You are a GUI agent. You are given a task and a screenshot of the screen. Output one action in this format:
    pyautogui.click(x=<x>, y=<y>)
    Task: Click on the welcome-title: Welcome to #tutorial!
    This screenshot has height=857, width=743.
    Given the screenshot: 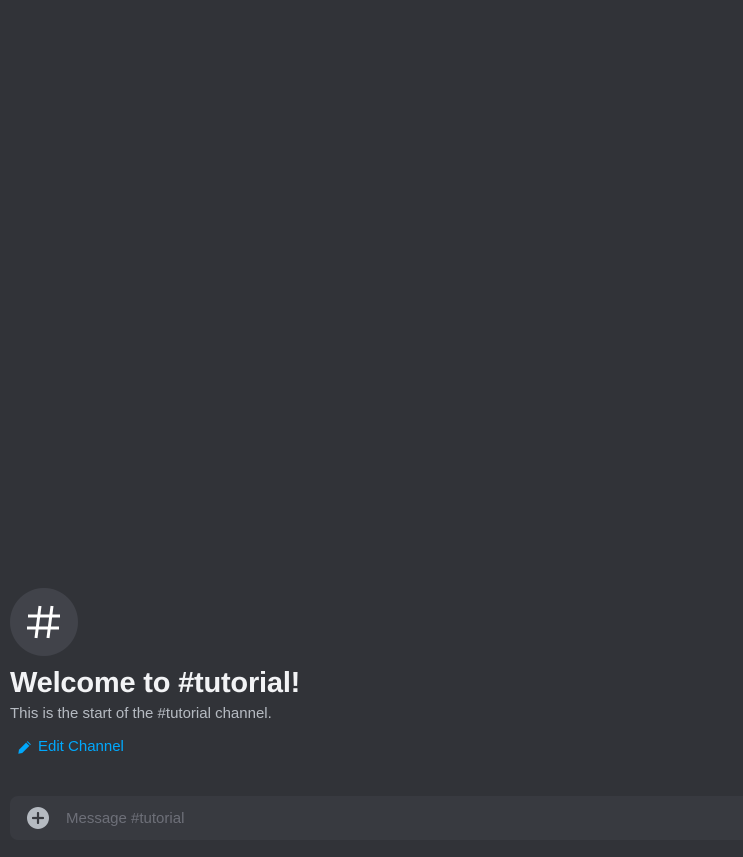 What is the action you would take?
    pyautogui.click(x=155, y=683)
    